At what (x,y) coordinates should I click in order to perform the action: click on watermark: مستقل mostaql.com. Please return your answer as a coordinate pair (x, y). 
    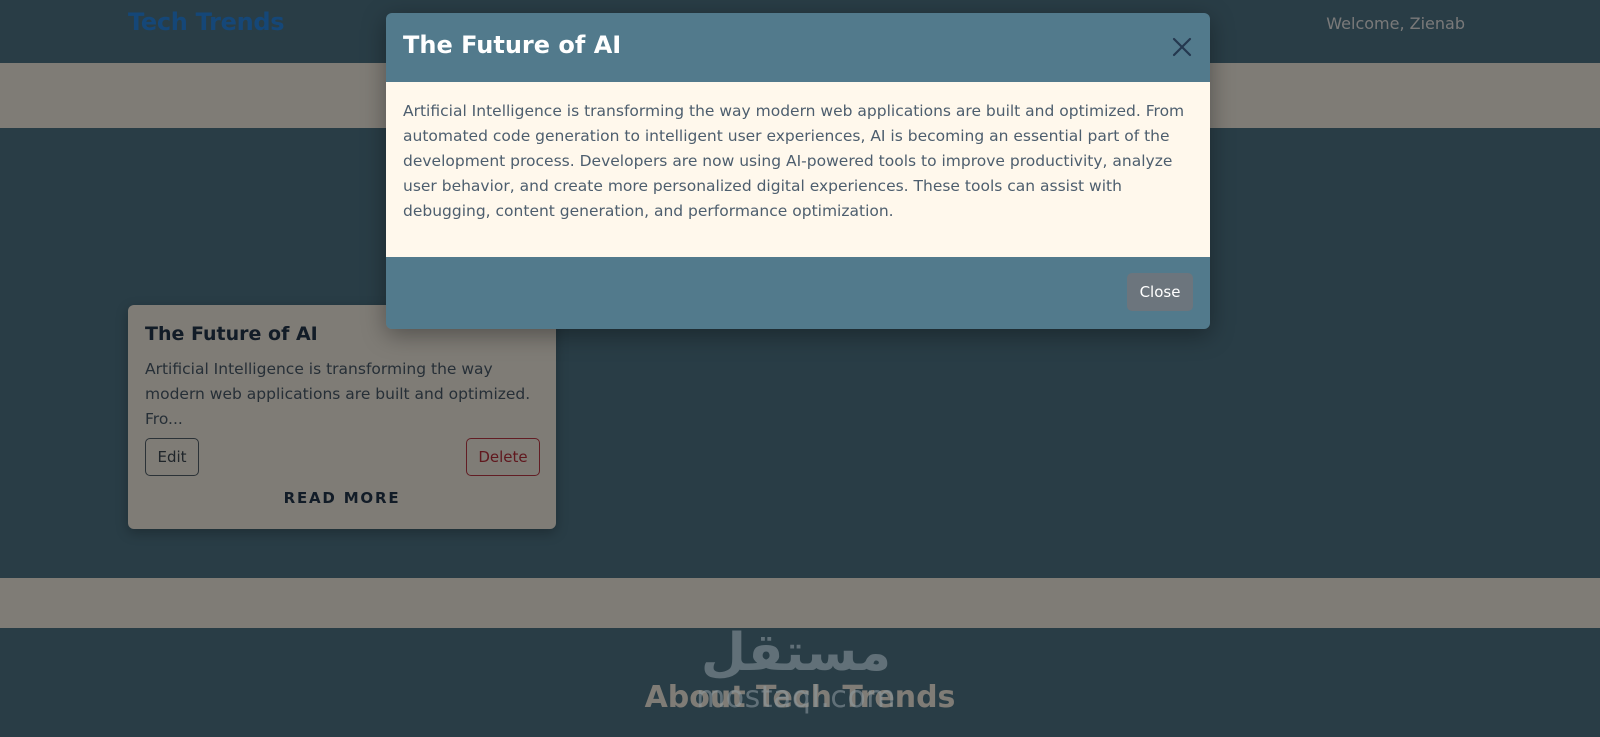
    Looking at the image, I should click on (796, 672).